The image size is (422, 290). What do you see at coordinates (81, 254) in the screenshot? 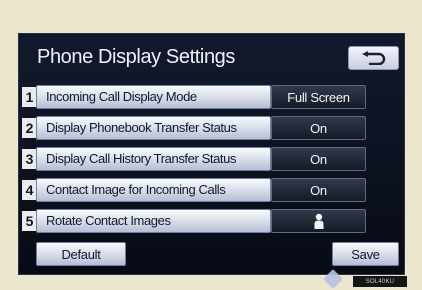
I see `default-button: Default` at bounding box center [81, 254].